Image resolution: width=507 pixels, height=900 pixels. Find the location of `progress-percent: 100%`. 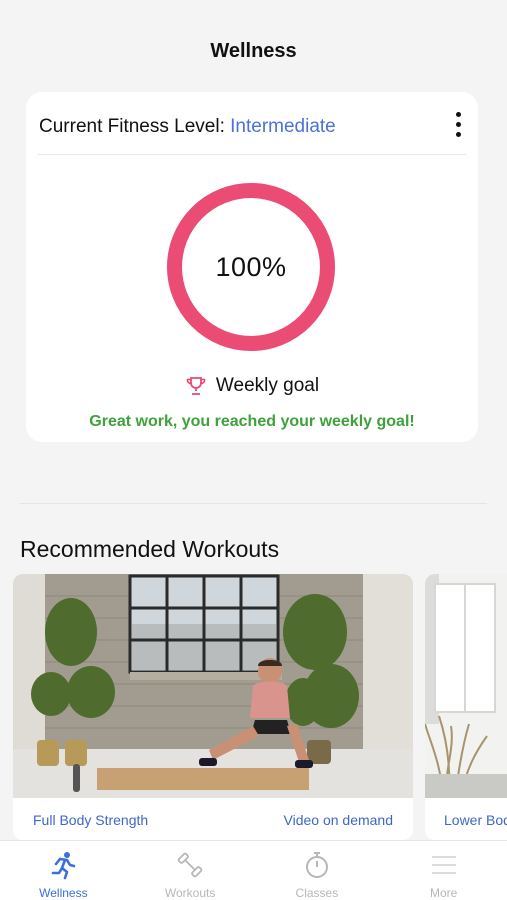

progress-percent: 100% is located at coordinates (251, 266).